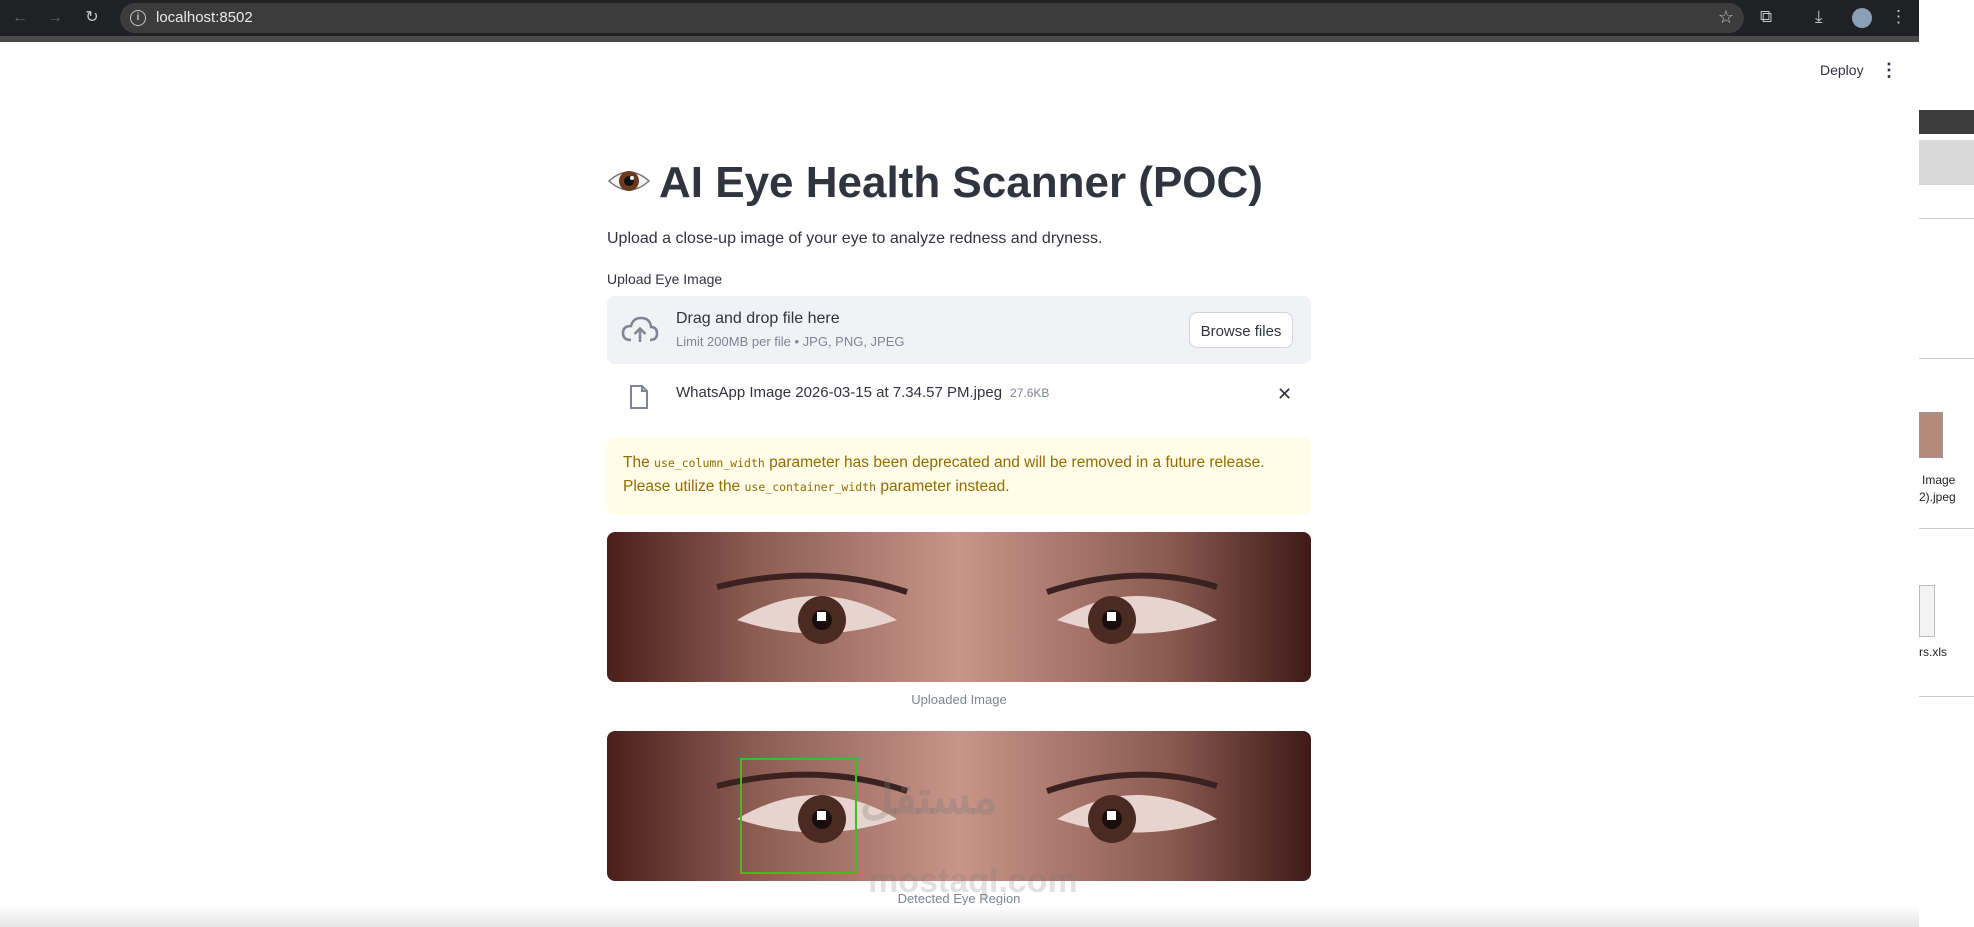 The height and width of the screenshot is (927, 1974). What do you see at coordinates (810, 487) in the screenshot?
I see `warning-code: use_container_width` at bounding box center [810, 487].